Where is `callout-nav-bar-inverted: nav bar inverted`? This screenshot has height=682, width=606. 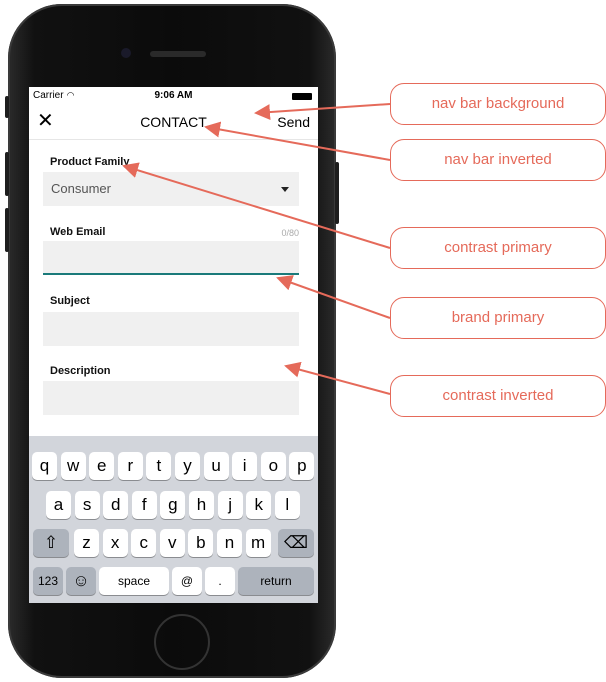 callout-nav-bar-inverted: nav bar inverted is located at coordinates (498, 160).